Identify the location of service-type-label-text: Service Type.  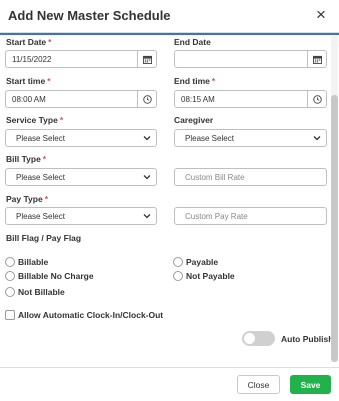
(32, 120).